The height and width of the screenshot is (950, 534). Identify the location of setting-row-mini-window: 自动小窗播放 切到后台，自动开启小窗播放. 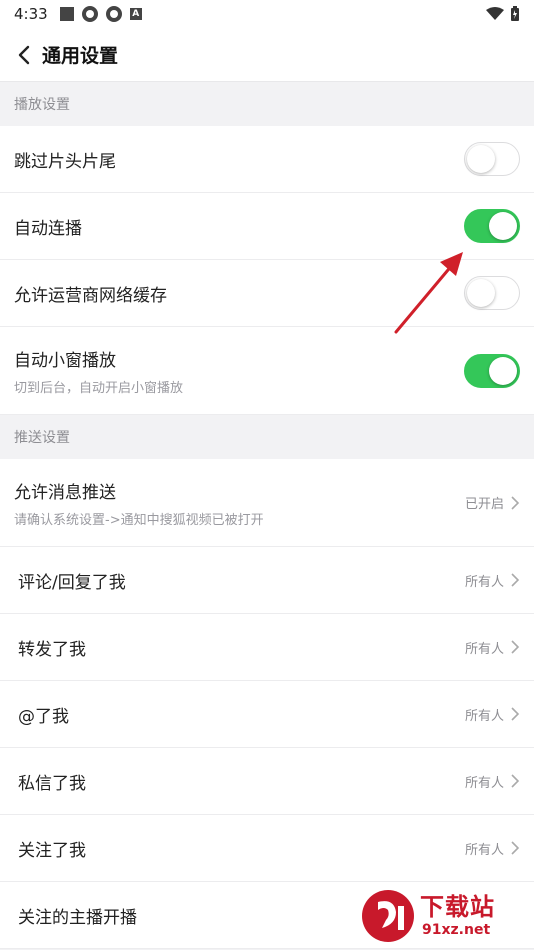
(267, 371).